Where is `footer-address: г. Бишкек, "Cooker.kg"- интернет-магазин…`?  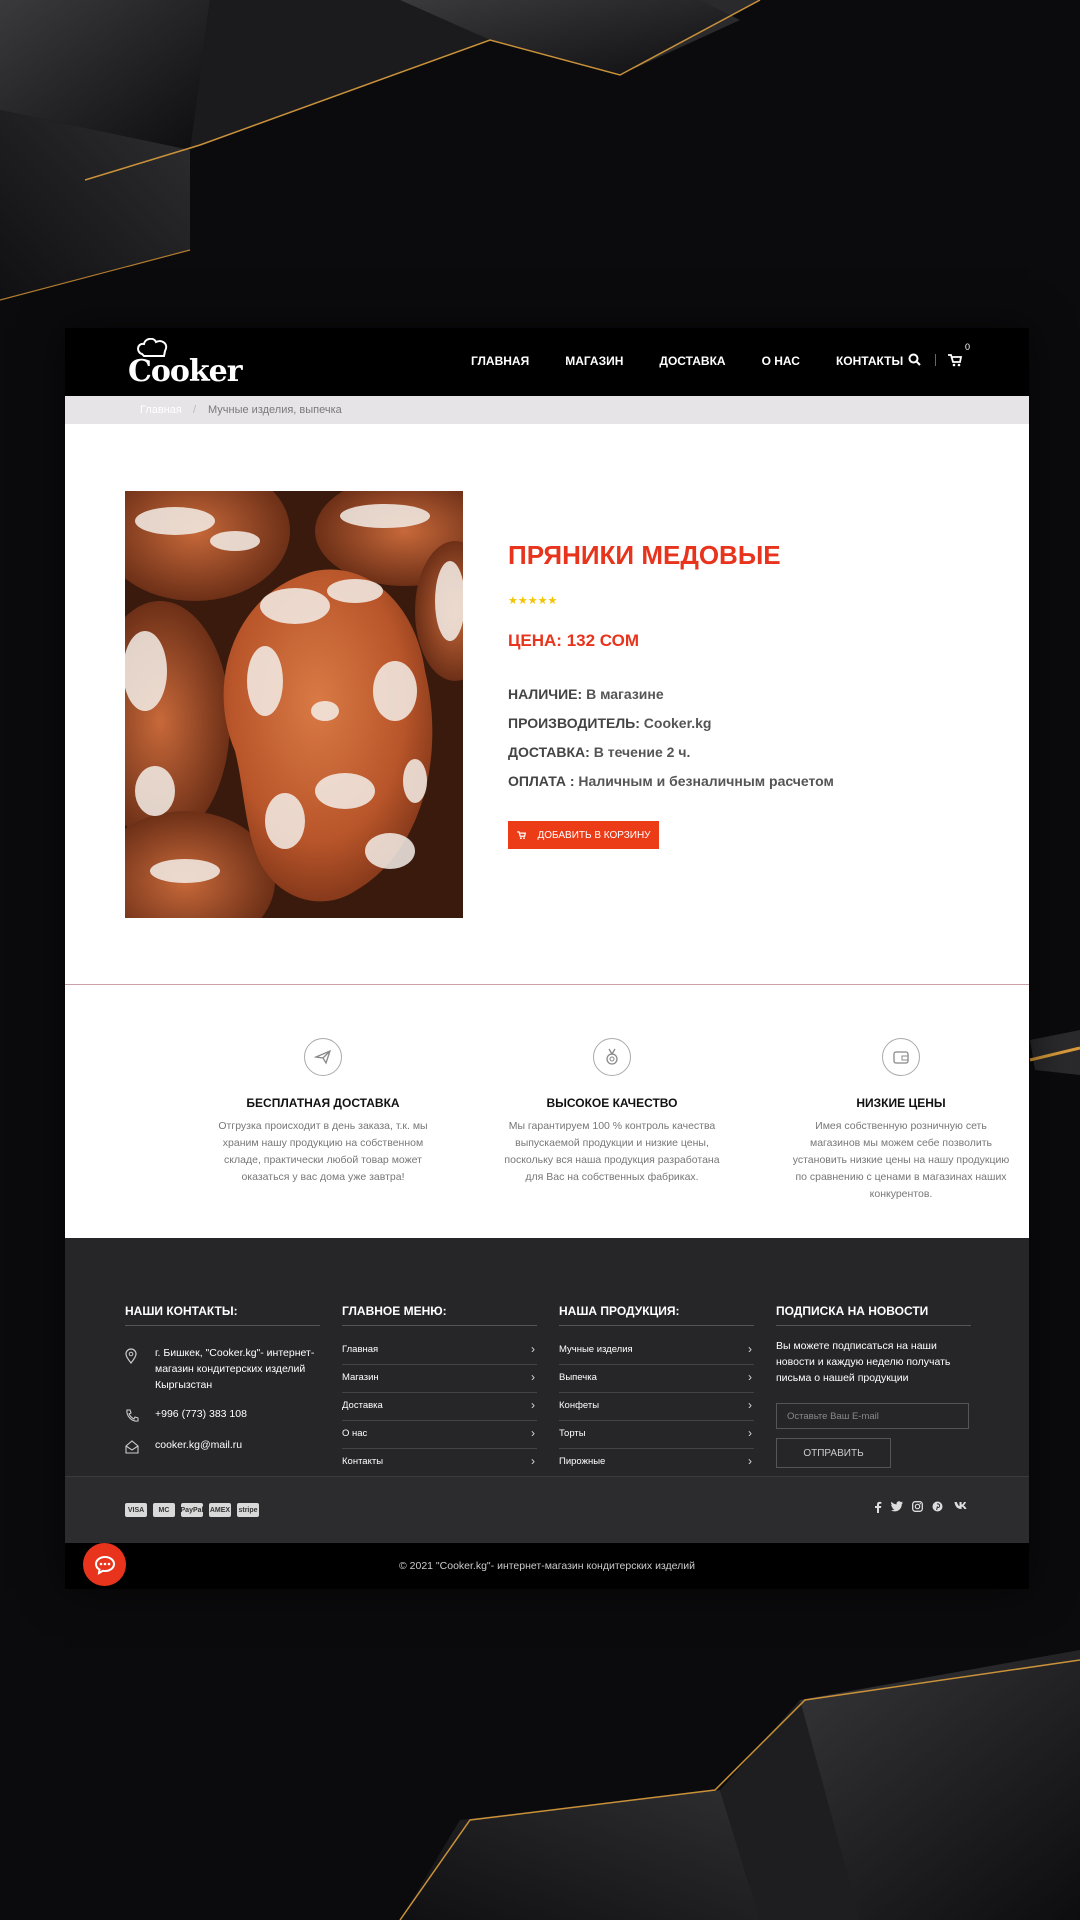 footer-address: г. Бишкек, "Cooker.kg"- интернет-магазин… is located at coordinates (235, 1369).